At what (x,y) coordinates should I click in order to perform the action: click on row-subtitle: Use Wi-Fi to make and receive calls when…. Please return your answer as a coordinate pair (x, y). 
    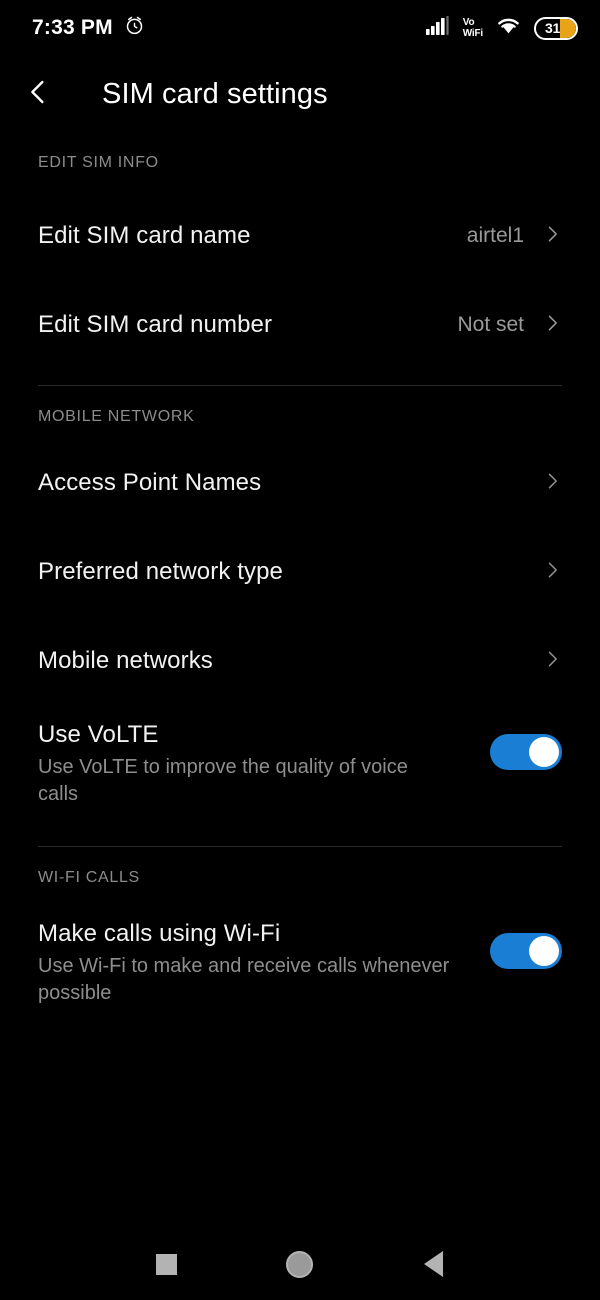
    Looking at the image, I should click on (244, 979).